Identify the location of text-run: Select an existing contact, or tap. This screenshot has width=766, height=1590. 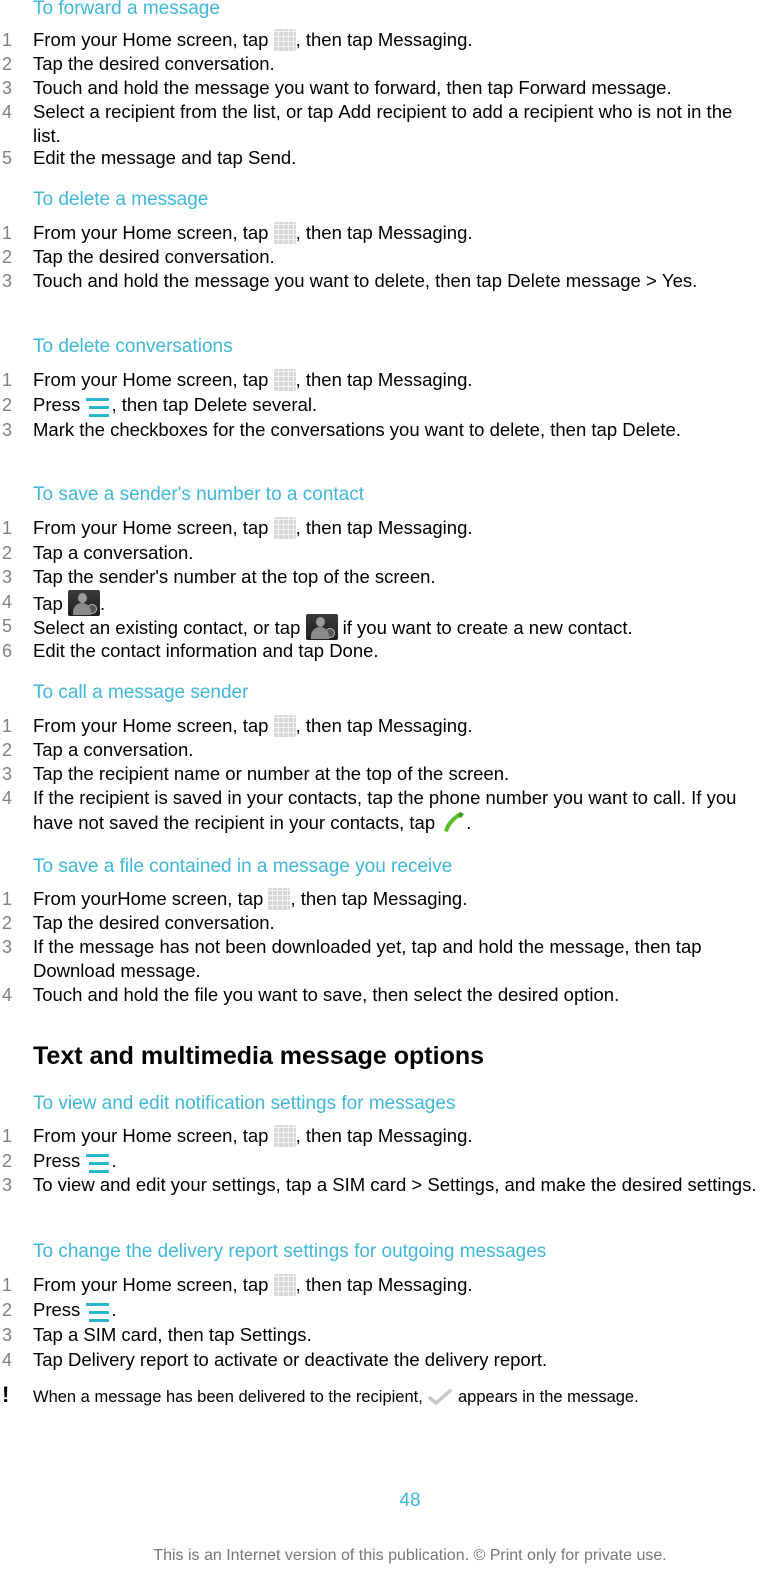
(169, 627).